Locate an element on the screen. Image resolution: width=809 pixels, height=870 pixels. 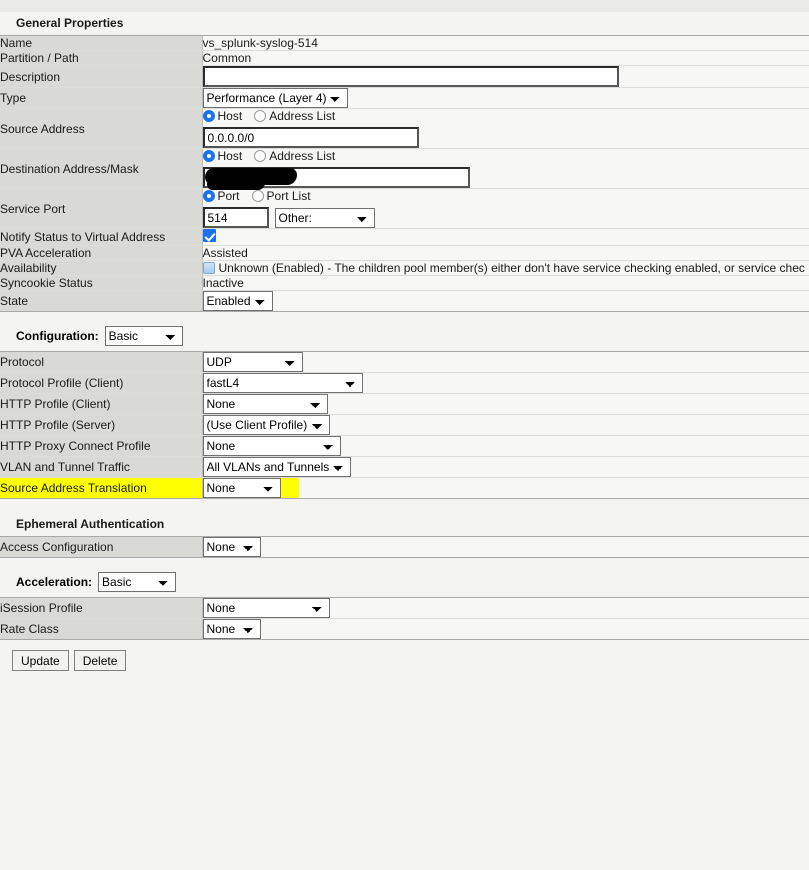
row-protocol: Protocol UDP is located at coordinates (404, 362).